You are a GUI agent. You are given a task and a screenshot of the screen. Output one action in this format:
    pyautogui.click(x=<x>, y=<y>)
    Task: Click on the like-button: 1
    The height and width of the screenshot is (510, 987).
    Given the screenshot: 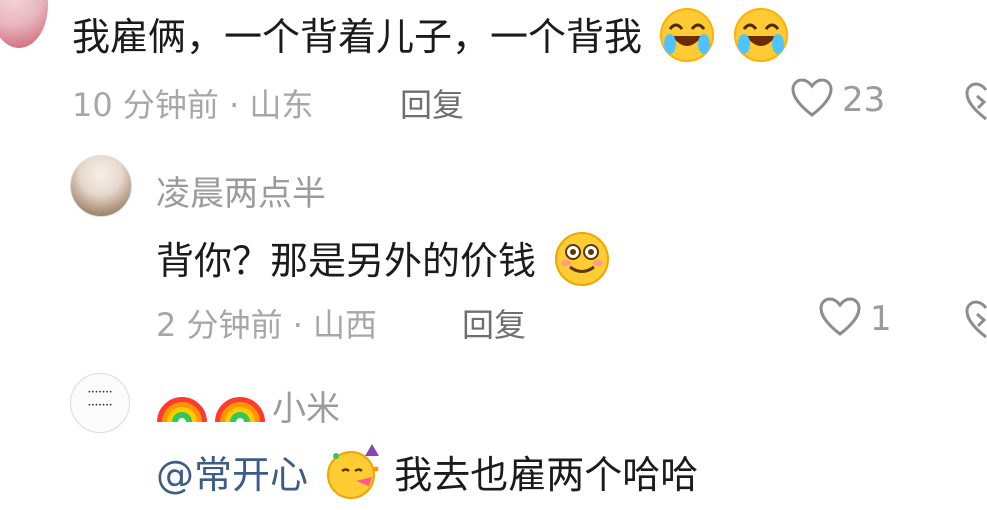 What is the action you would take?
    pyautogui.click(x=855, y=319)
    